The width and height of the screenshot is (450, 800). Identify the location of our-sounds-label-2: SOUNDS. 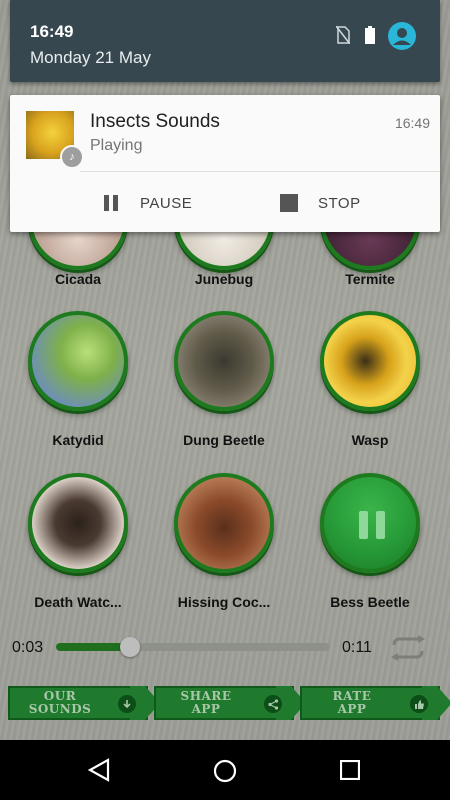
(60, 709).